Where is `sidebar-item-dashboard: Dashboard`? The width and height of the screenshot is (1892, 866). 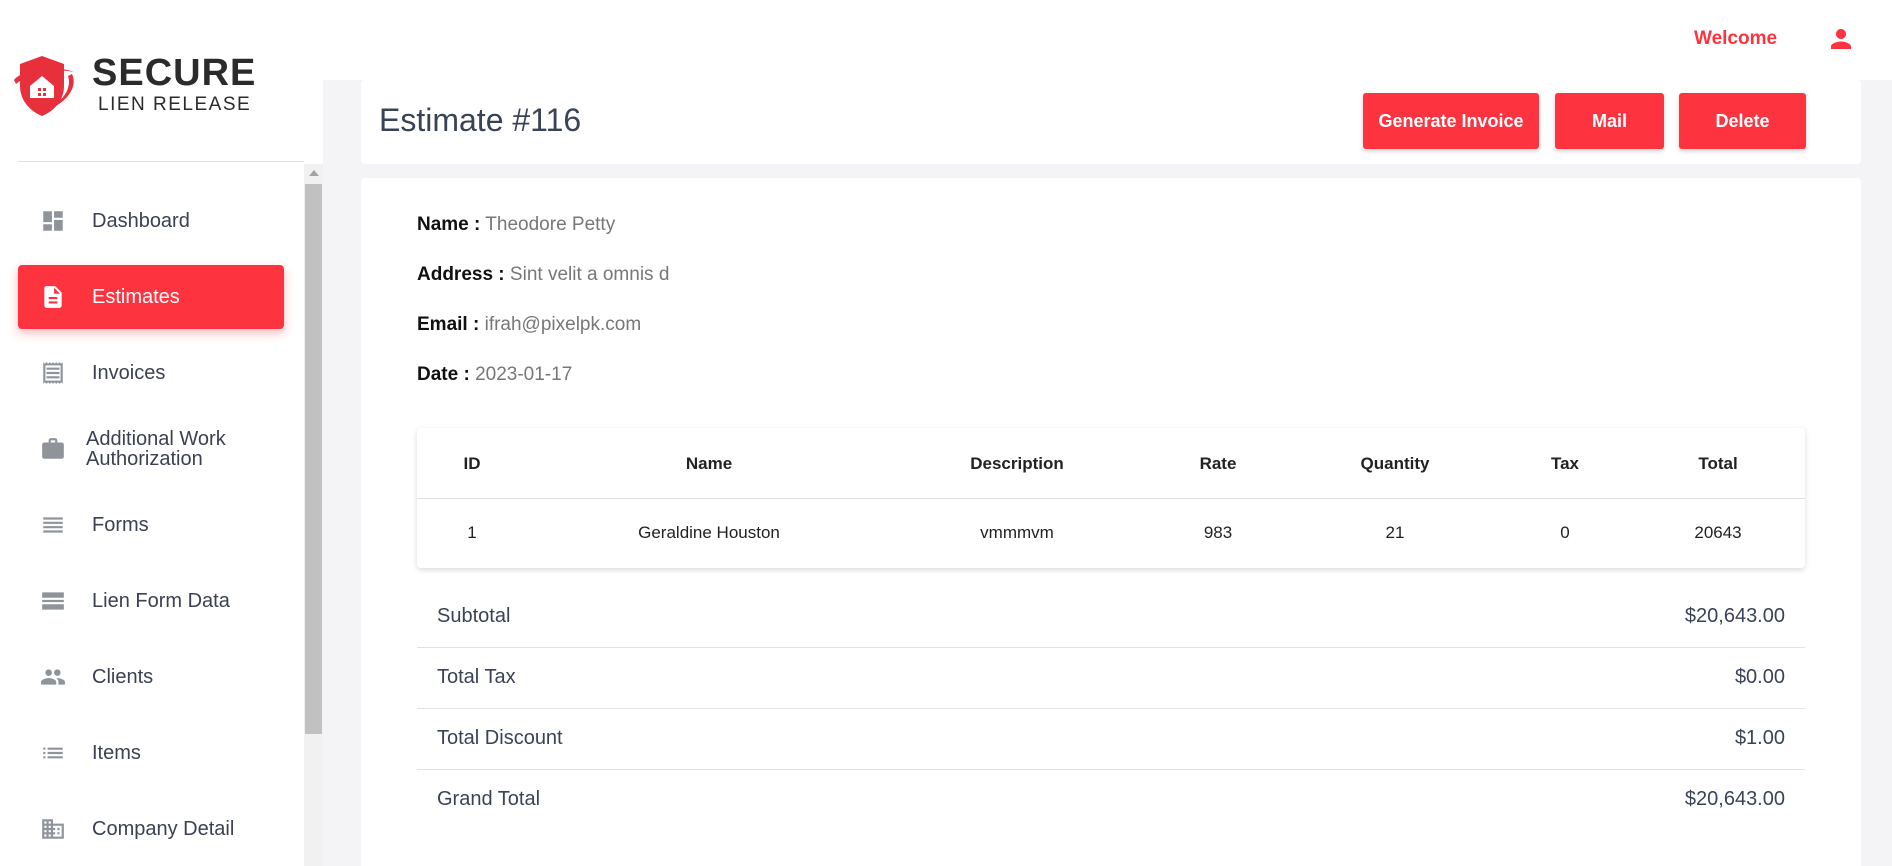
sidebar-item-dashboard: Dashboard is located at coordinates (151, 221).